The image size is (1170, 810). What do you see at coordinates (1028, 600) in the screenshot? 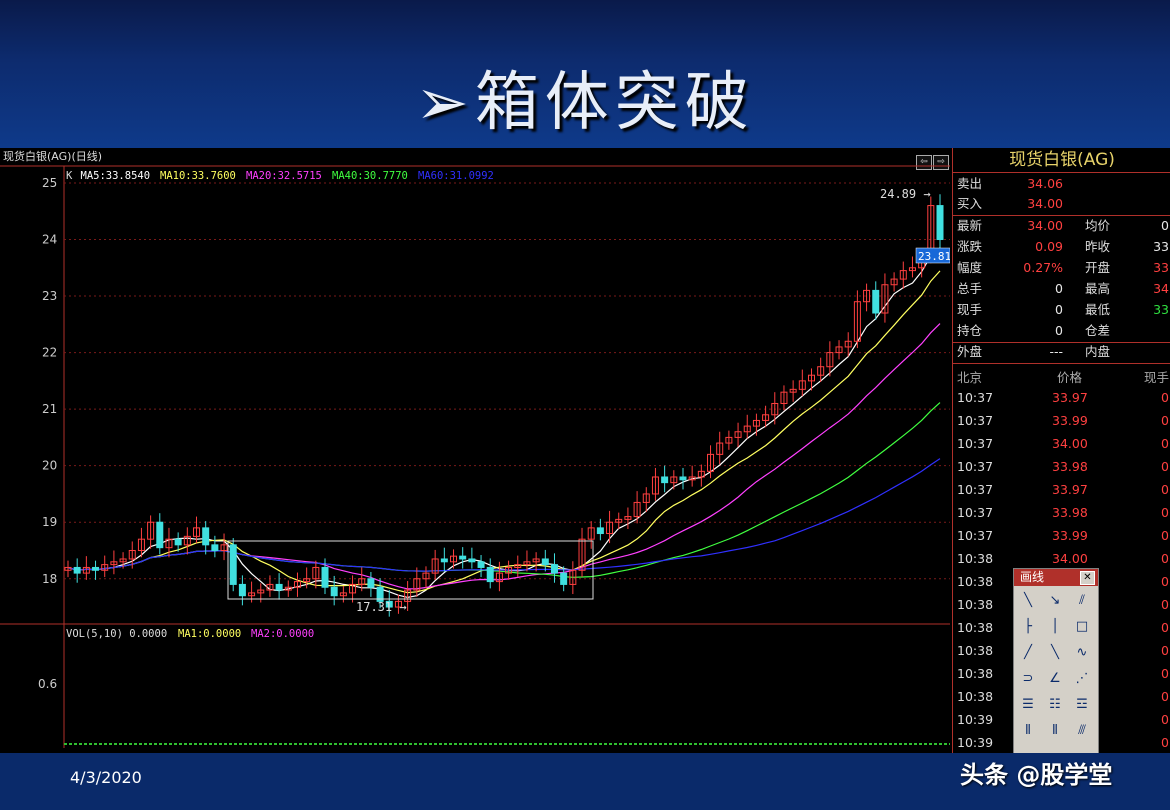
I see `line-tool-icon: ╲` at bounding box center [1028, 600].